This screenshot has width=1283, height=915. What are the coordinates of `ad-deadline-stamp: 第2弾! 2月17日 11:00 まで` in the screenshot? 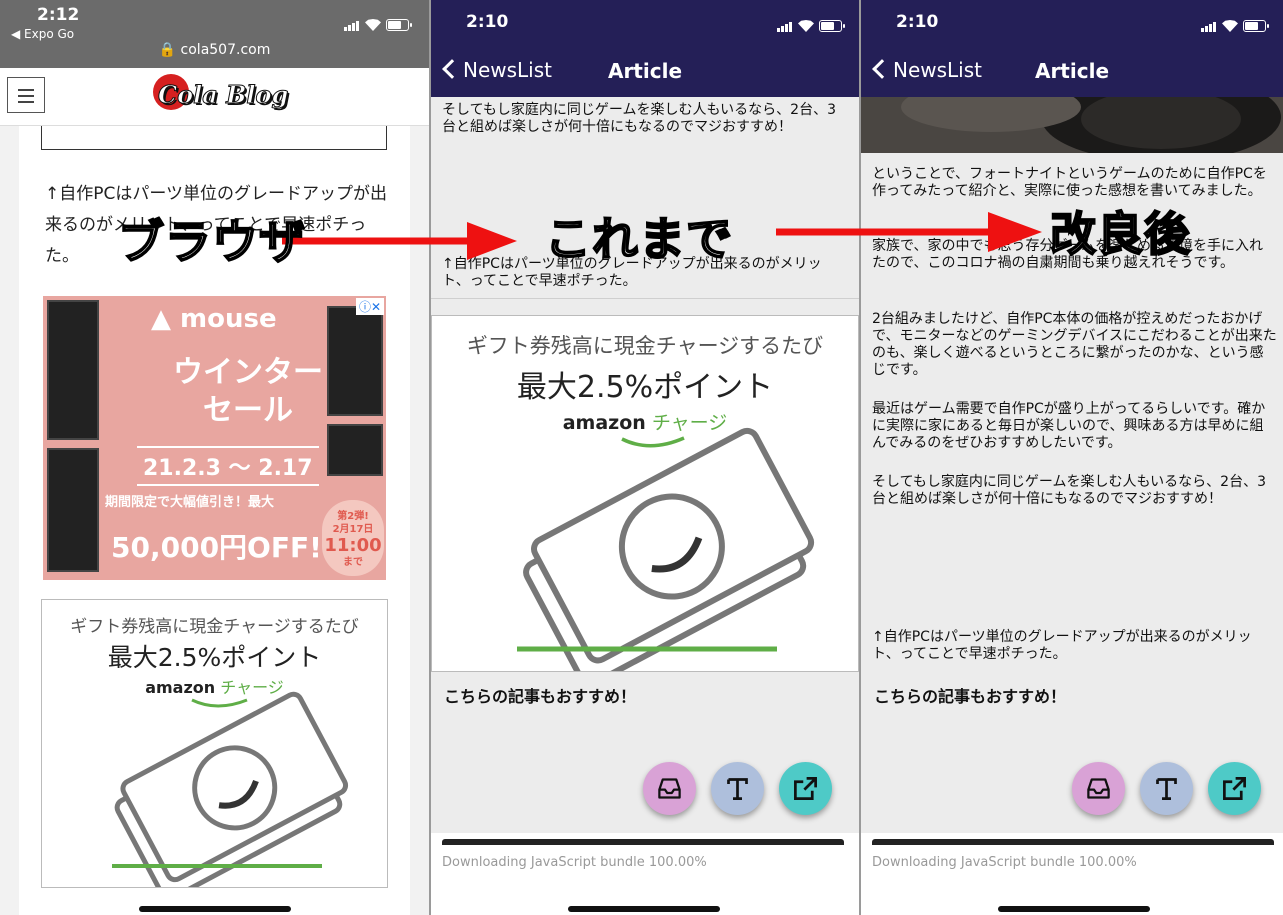 It's located at (353, 538).